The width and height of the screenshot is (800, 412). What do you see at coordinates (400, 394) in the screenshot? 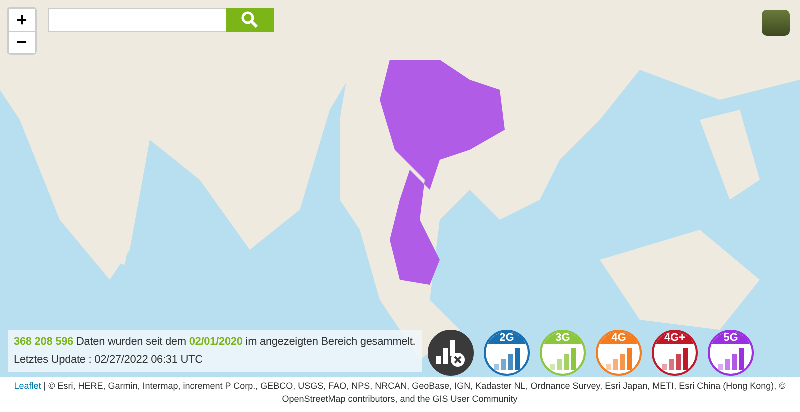
I see `attribution-text: Leaflet | © Esri, HERE, Garmin, Intermap, increment P Corp., GEBCO, USGS, FAO, NPS, NRCAN, GeoBase, IGN, Kadaster NL, Ordnance Survey, Esri Japan, METI, Esri China (Hong Kong), © OpenStreetMap contributors, and the GIS User Community` at bounding box center [400, 394].